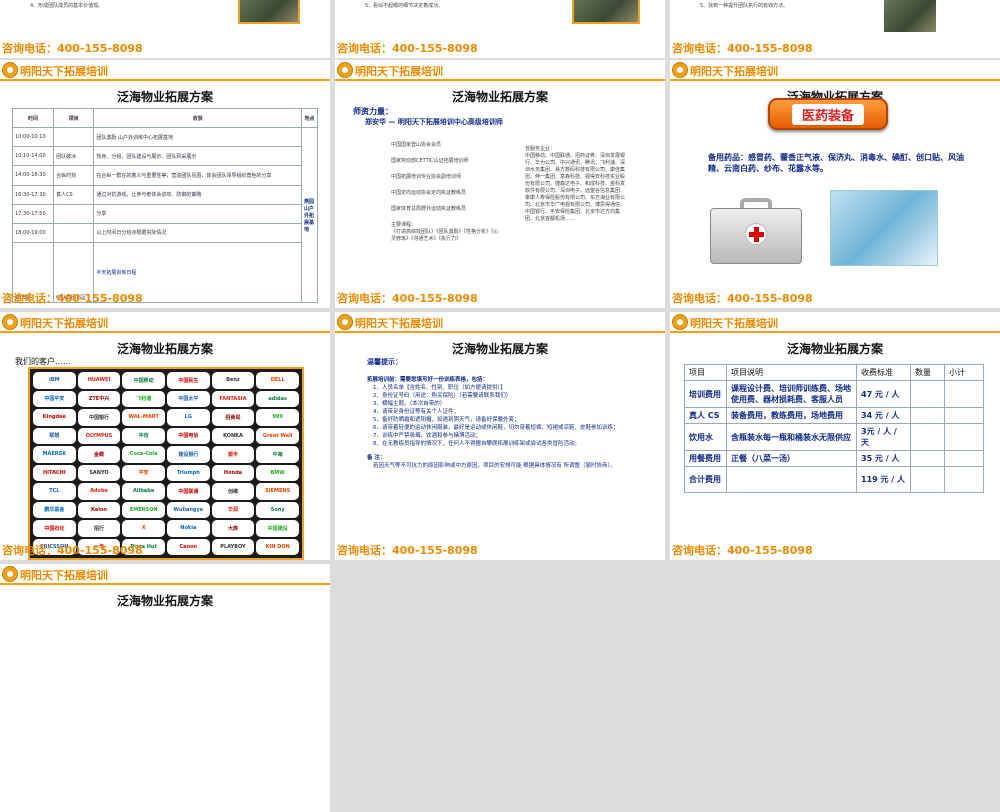  What do you see at coordinates (188, 435) in the screenshot?
I see `client-logo: 中国电信` at bounding box center [188, 435].